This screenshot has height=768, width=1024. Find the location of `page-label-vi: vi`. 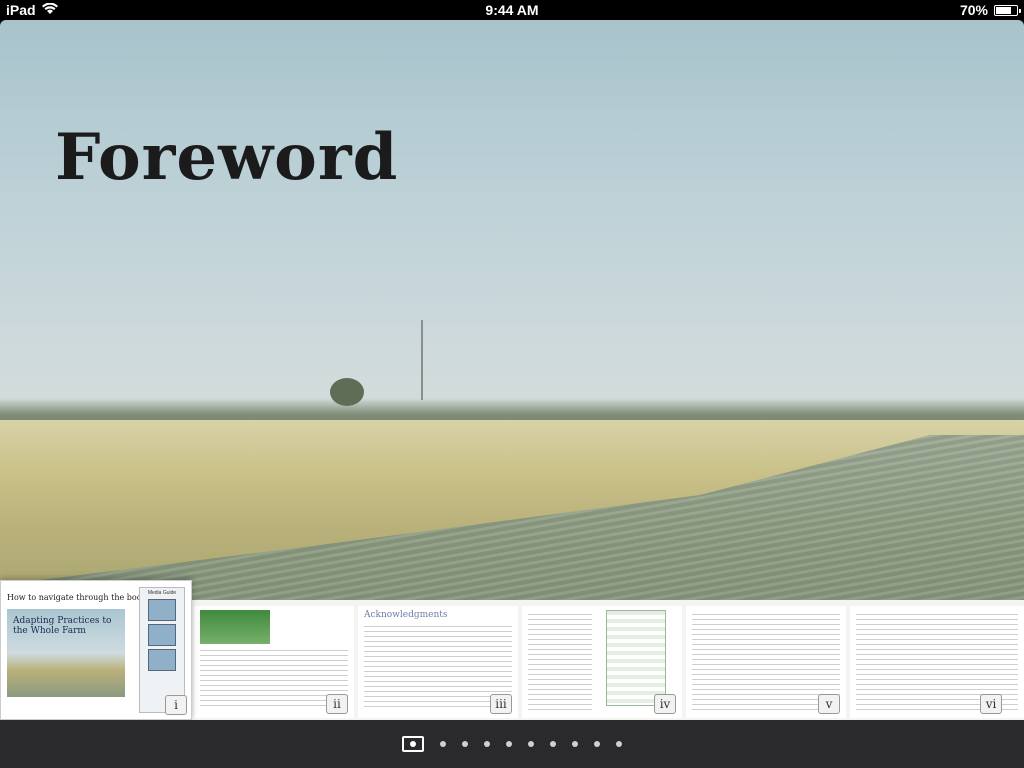

page-label-vi: vi is located at coordinates (991, 704).